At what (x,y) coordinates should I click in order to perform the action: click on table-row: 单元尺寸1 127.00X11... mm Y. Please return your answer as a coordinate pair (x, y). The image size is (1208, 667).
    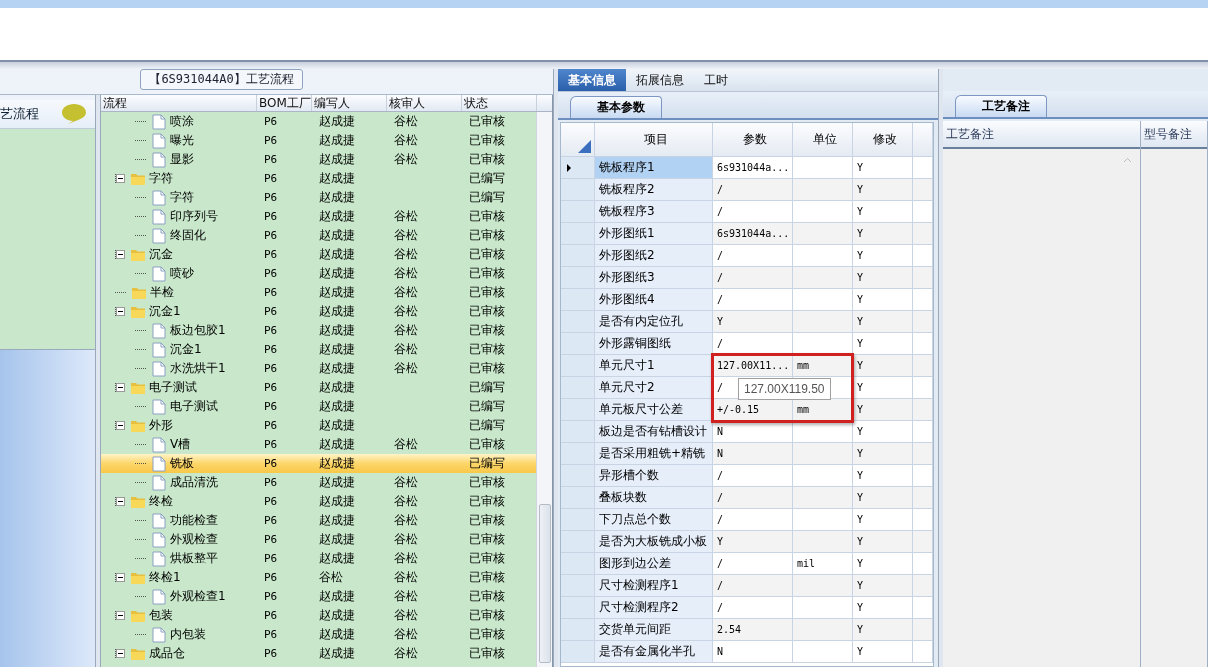
    Looking at the image, I should click on (747, 366).